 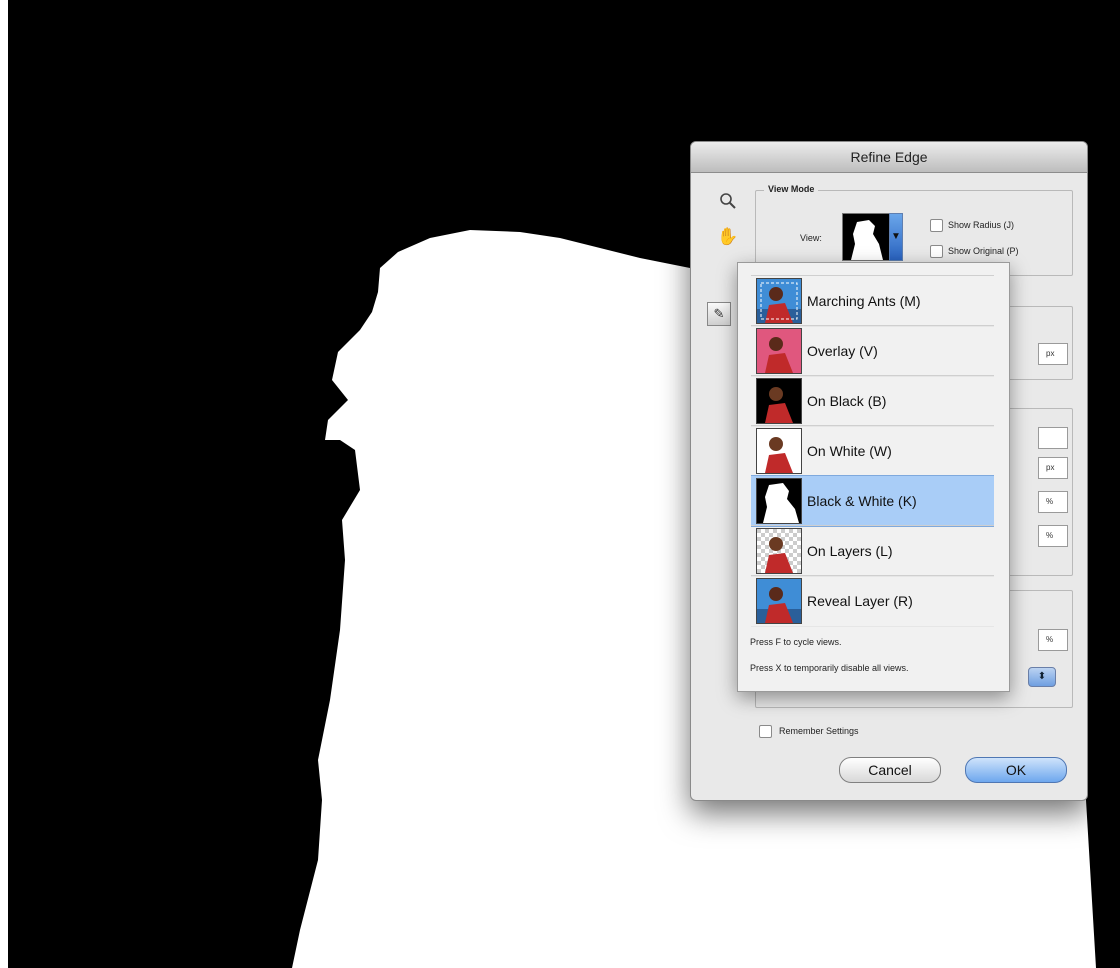 I want to click on menu-item-black-white: Black & White (K), so click(x=872, y=501).